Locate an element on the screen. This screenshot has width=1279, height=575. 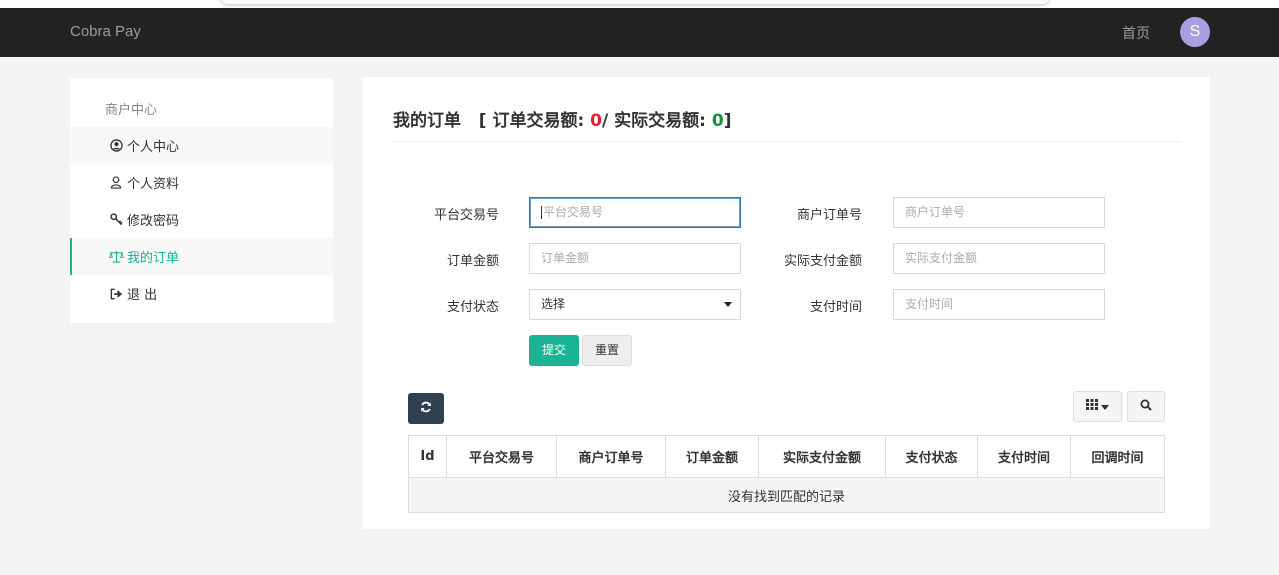
order-amount-placeholder: 订单金额 is located at coordinates (565, 258).